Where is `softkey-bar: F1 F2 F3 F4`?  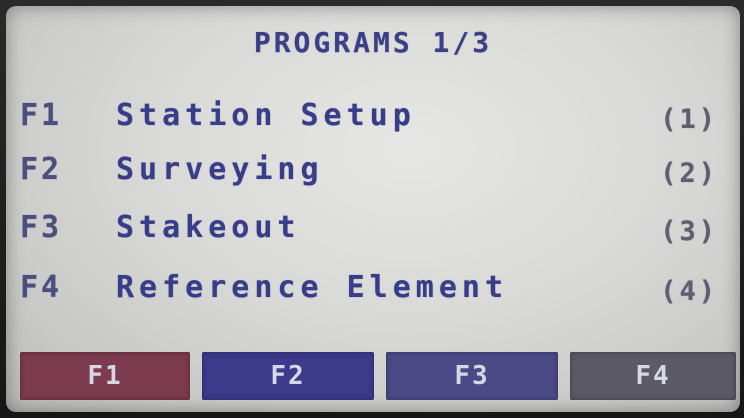 softkey-bar: F1 F2 F3 F4 is located at coordinates (373, 380).